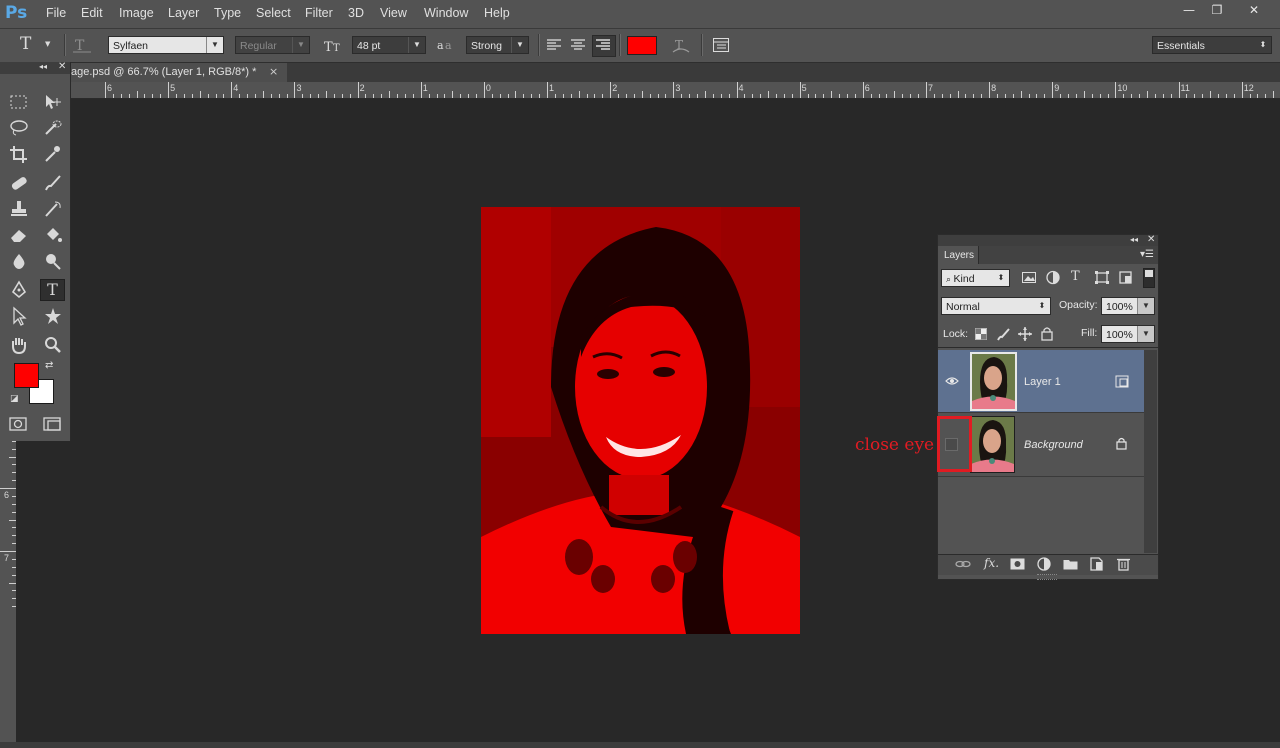 This screenshot has height=748, width=1280. What do you see at coordinates (25, 44) in the screenshot?
I see `type-tool-preset-icon: T` at bounding box center [25, 44].